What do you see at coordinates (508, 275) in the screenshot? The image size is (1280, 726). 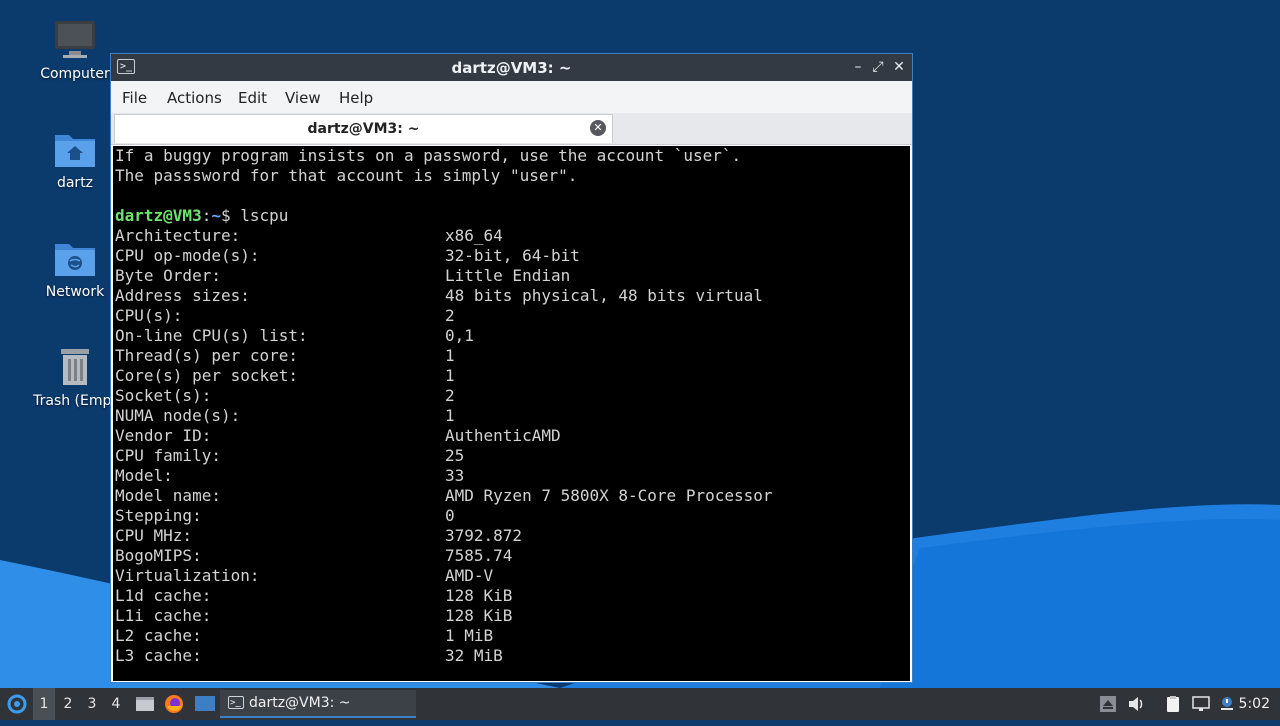 I see `lscpu-value: Little Endian` at bounding box center [508, 275].